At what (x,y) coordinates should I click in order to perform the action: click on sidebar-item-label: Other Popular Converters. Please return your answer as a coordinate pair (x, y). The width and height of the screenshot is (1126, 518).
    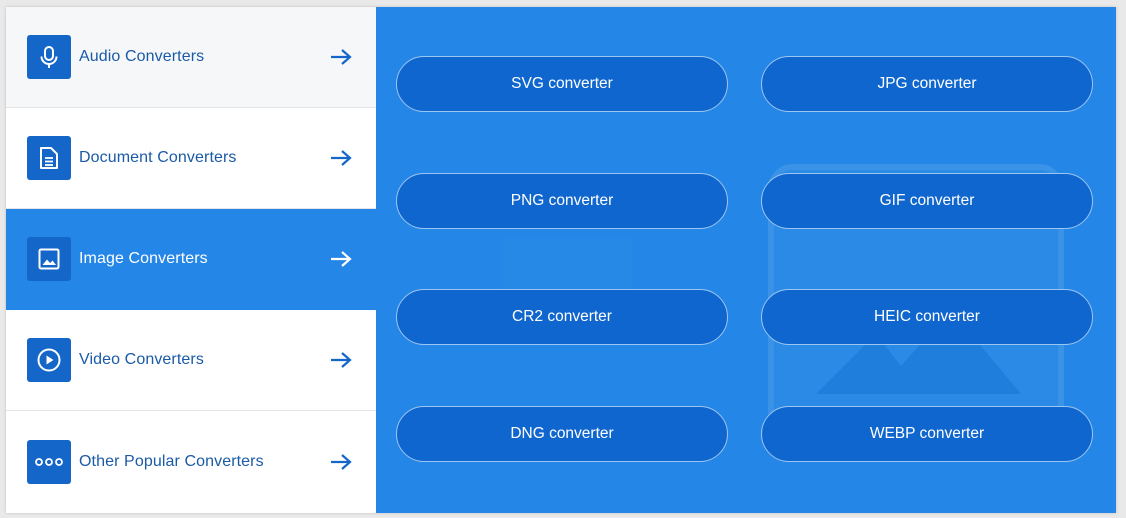
    Looking at the image, I should click on (171, 461).